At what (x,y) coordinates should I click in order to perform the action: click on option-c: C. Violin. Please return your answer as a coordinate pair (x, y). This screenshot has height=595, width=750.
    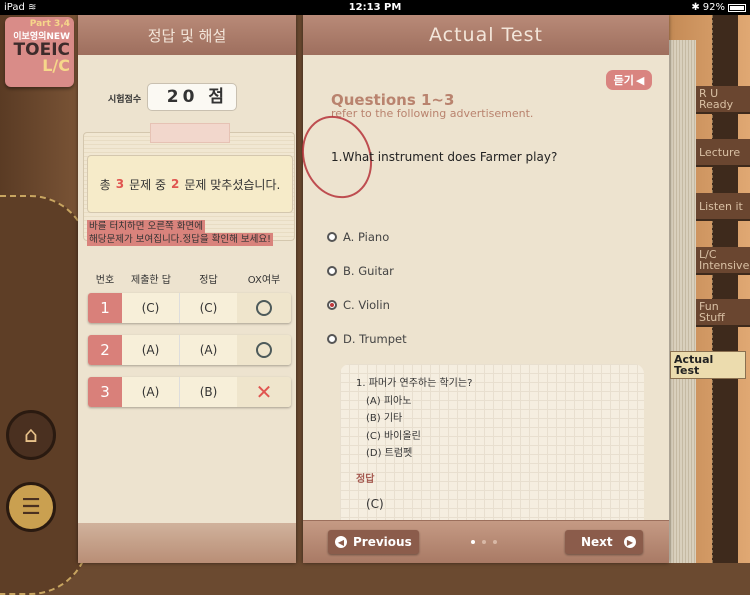
    Looking at the image, I should click on (358, 305).